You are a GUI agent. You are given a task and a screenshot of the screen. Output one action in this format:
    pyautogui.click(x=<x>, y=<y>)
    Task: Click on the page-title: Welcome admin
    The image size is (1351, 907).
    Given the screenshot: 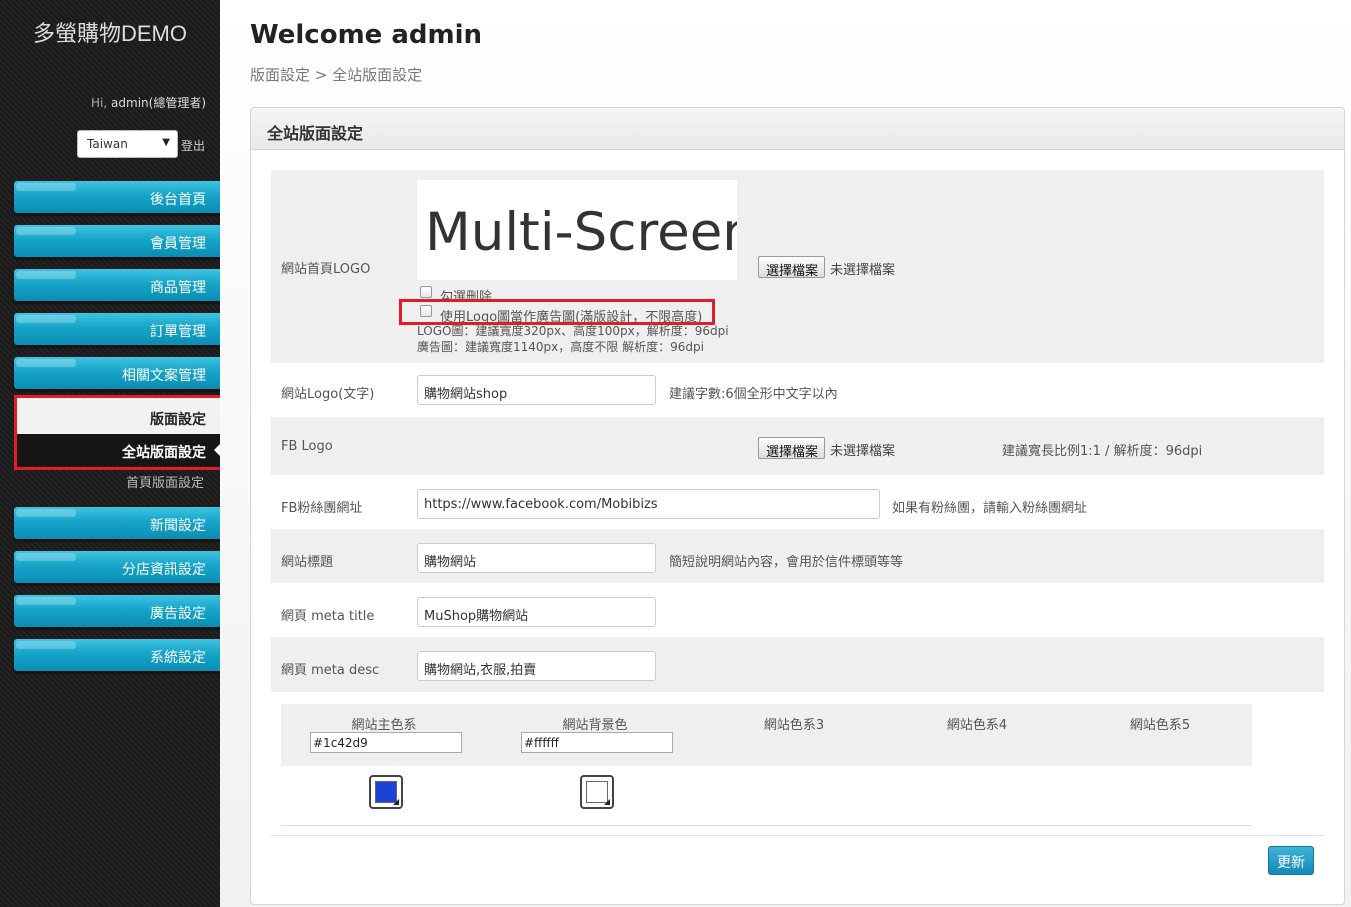 What is the action you would take?
    pyautogui.click(x=366, y=35)
    